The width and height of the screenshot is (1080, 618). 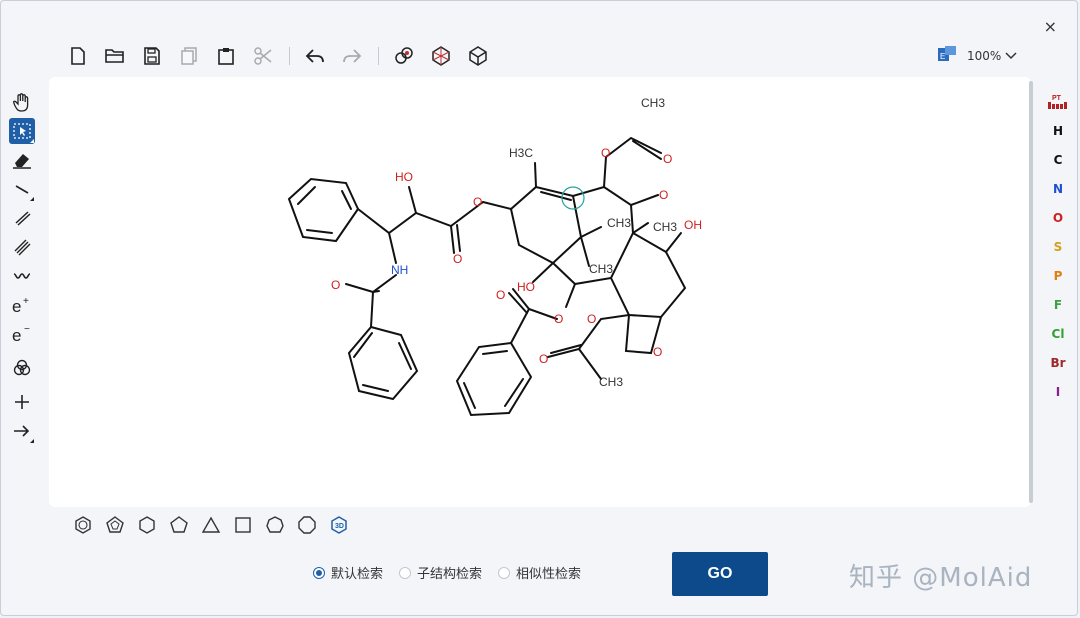 What do you see at coordinates (984, 55) in the screenshot?
I see `zoom-value: 100%` at bounding box center [984, 55].